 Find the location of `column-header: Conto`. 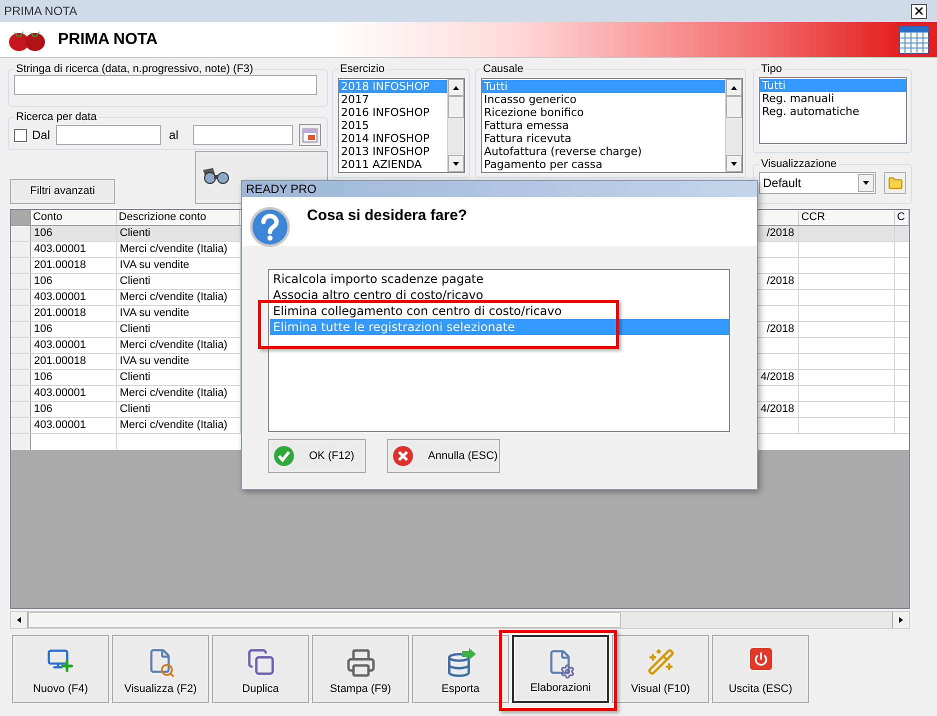

column-header: Conto is located at coordinates (73, 217).